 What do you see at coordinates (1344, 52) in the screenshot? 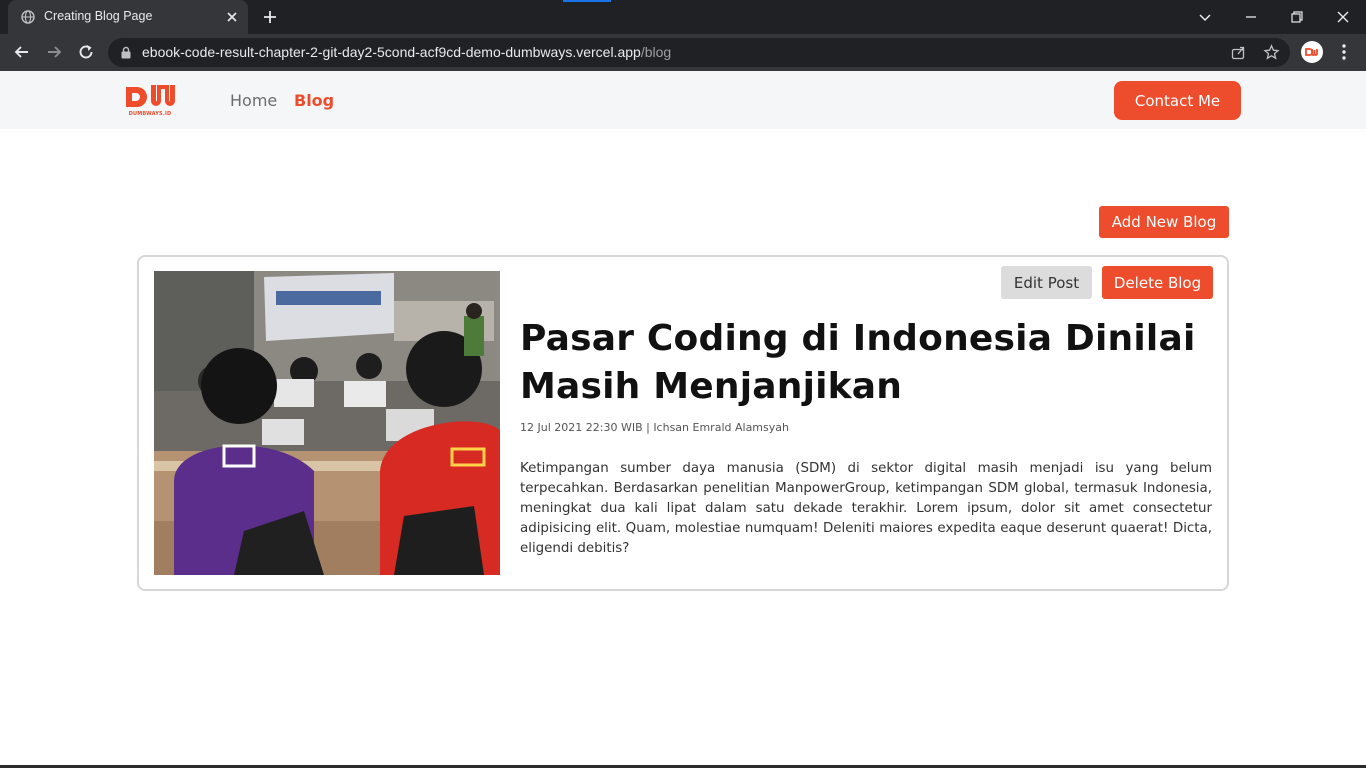
I see `browser-menu-icon` at bounding box center [1344, 52].